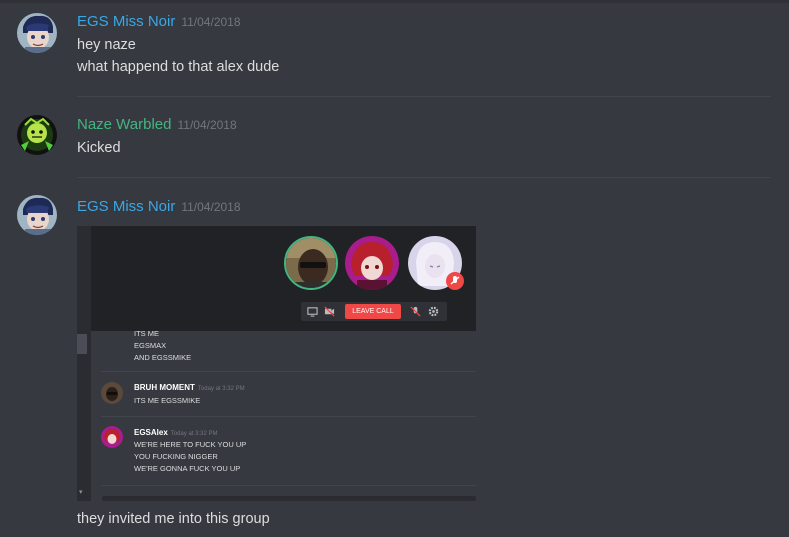  Describe the element at coordinates (106, 45) in the screenshot. I see `message-text: hey naze` at that location.